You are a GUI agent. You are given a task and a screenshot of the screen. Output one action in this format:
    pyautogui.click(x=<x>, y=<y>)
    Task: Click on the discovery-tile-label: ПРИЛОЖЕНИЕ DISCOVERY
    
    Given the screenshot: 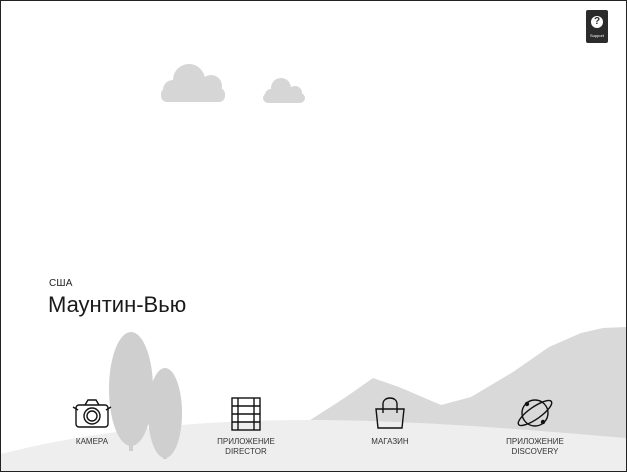 What is the action you would take?
    pyautogui.click(x=535, y=447)
    